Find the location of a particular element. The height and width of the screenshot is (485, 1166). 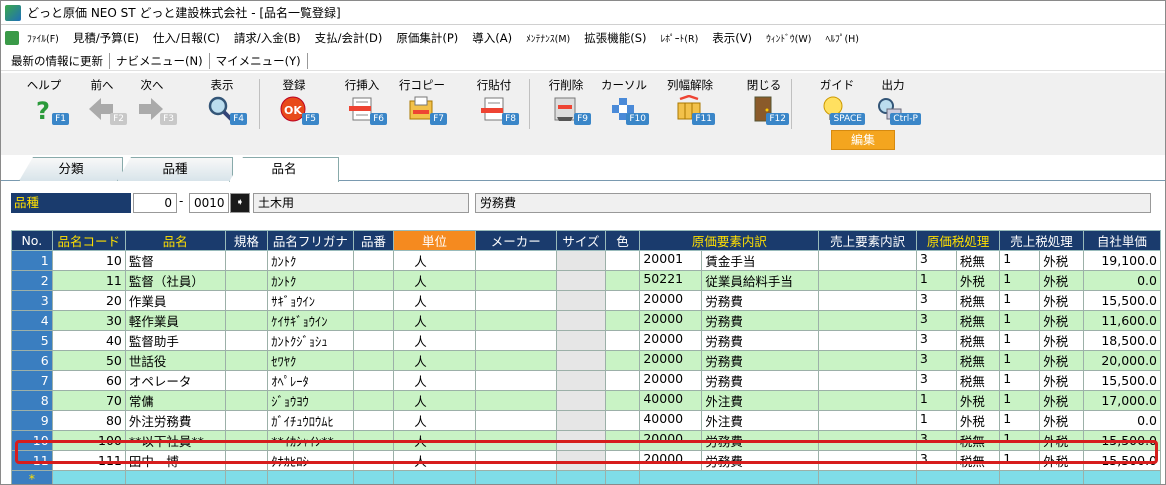

item-code-cell: 30 is located at coordinates (88, 320).